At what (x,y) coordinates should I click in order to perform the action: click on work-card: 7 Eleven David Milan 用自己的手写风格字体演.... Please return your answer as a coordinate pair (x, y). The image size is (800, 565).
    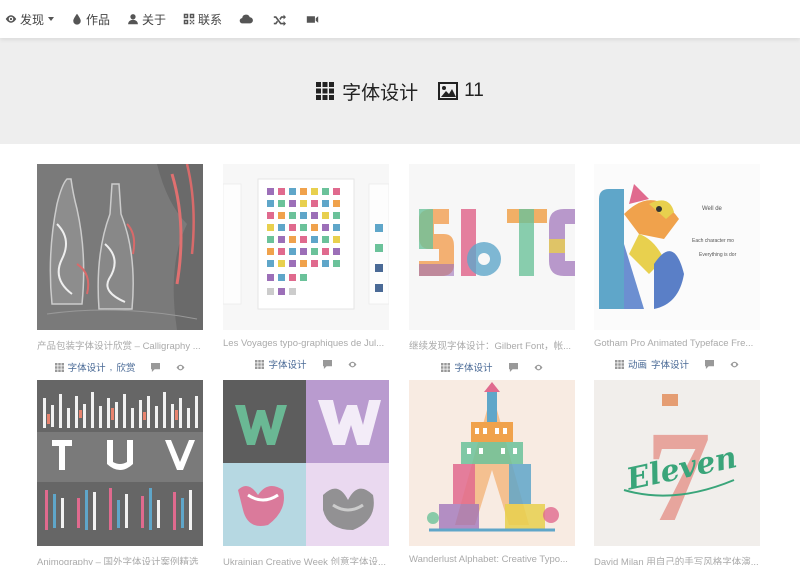
    Looking at the image, I should click on (677, 472).